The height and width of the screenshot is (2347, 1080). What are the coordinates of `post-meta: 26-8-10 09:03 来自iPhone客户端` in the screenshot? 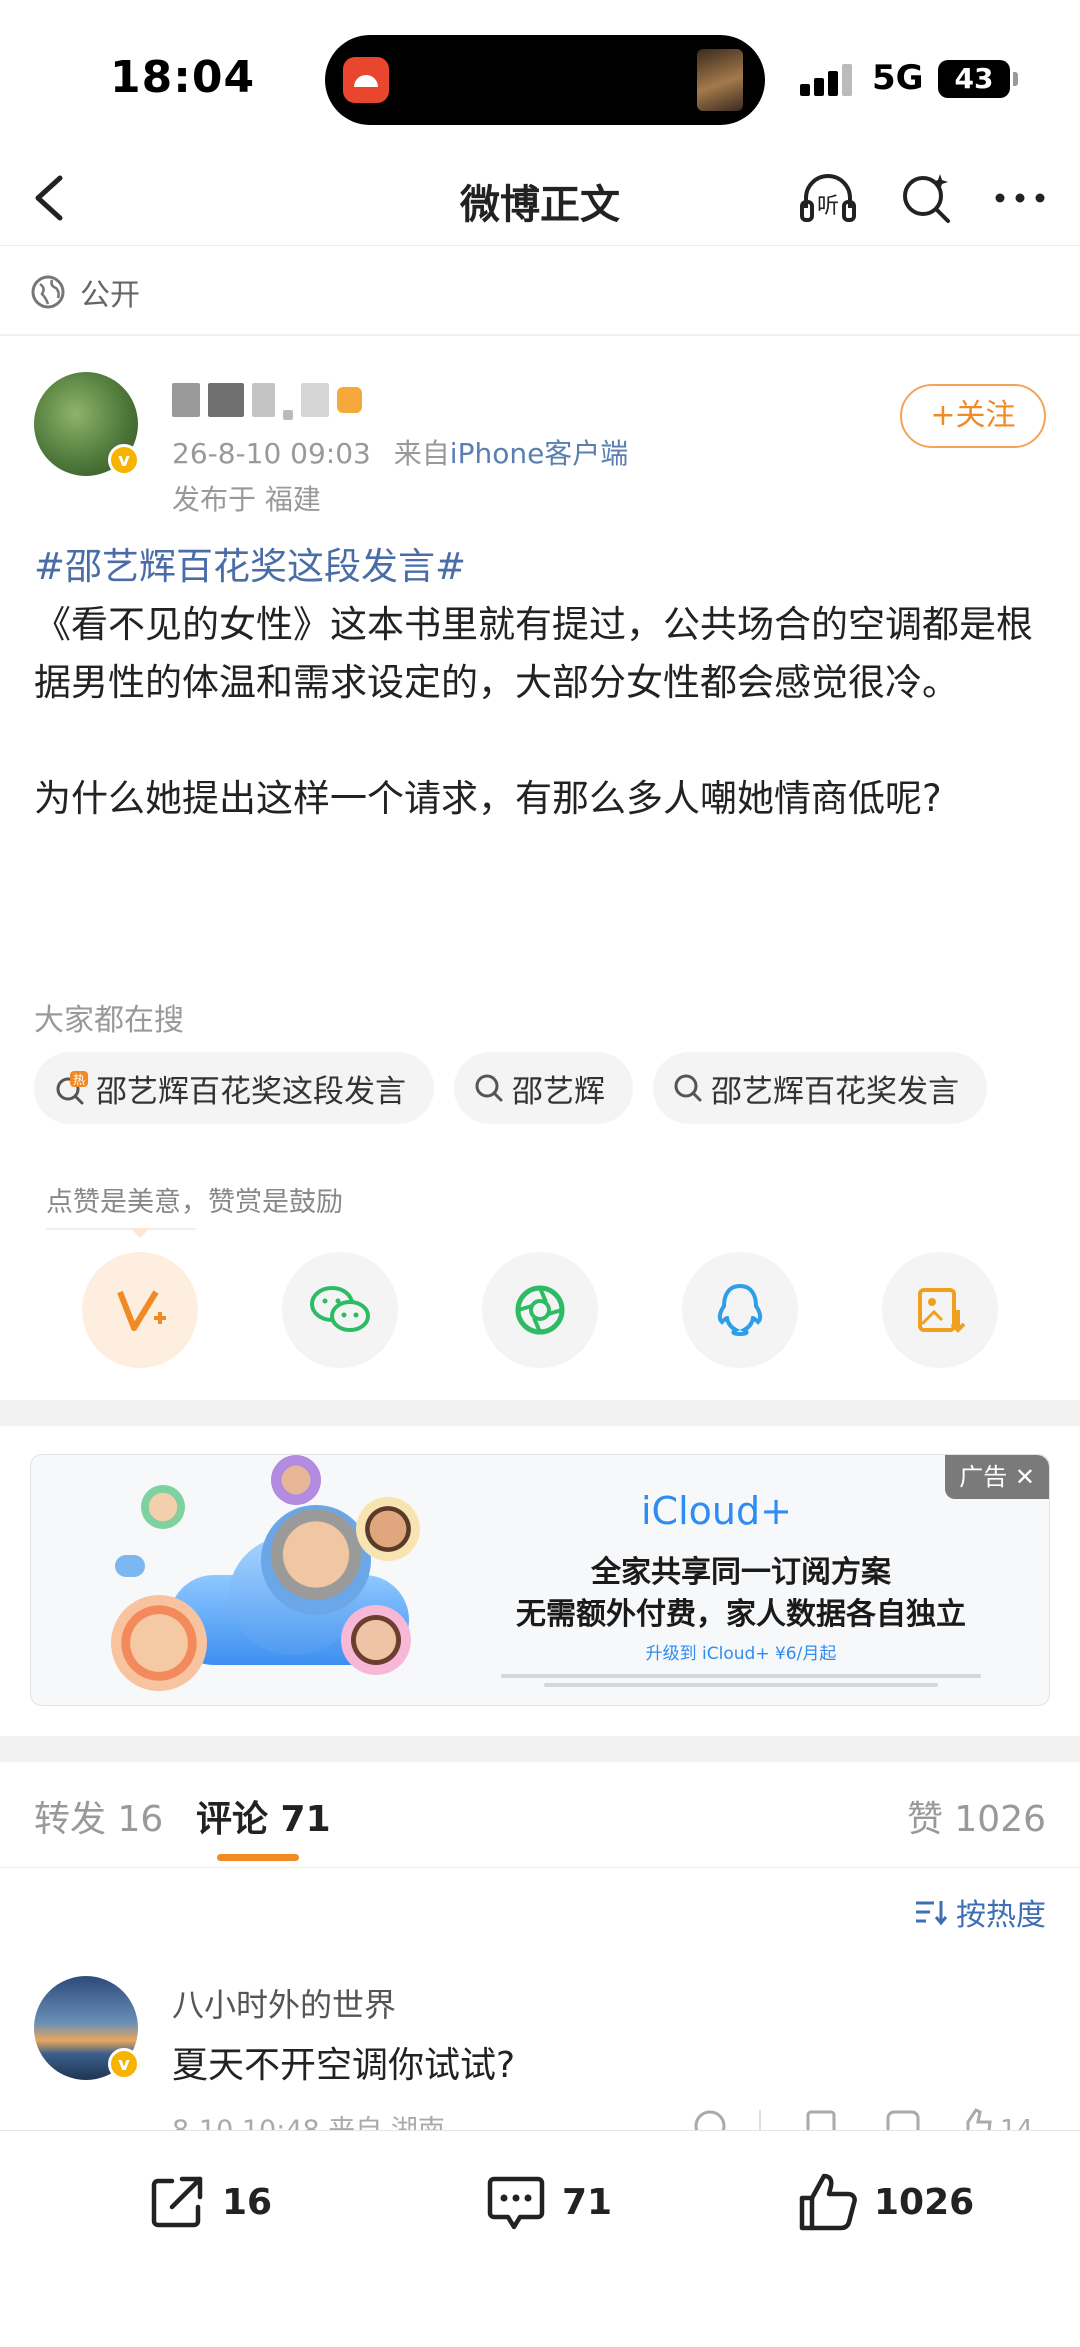 It's located at (400, 452).